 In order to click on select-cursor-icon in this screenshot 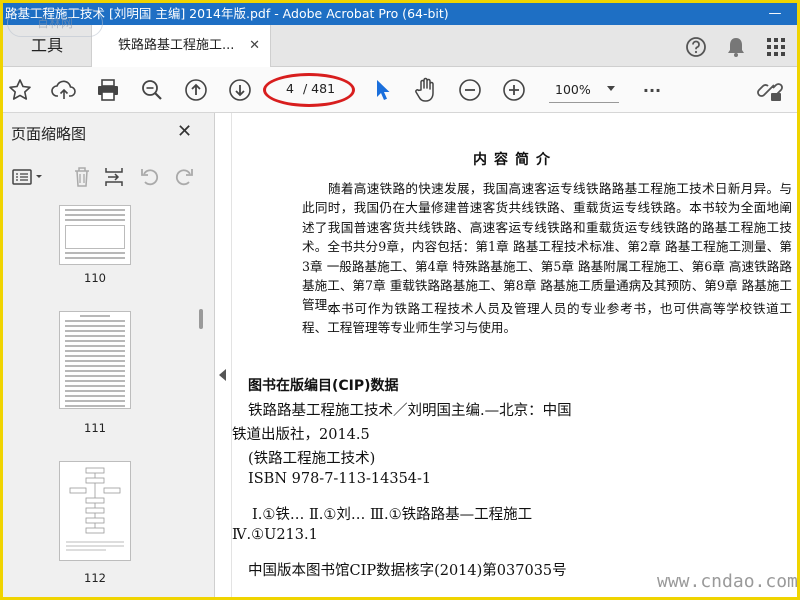, I will do `click(382, 90)`.